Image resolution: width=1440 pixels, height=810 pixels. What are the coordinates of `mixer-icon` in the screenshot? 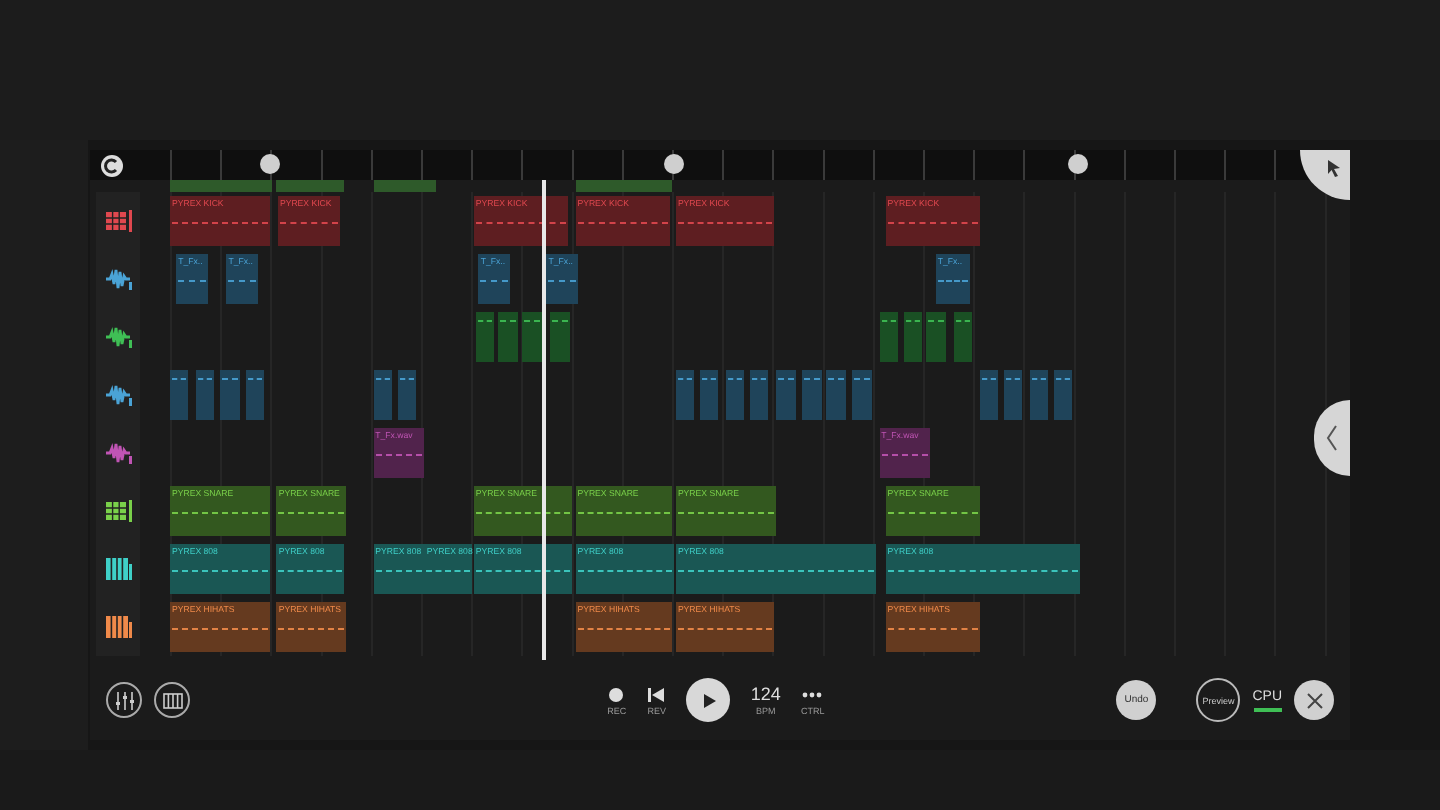 It's located at (124, 700).